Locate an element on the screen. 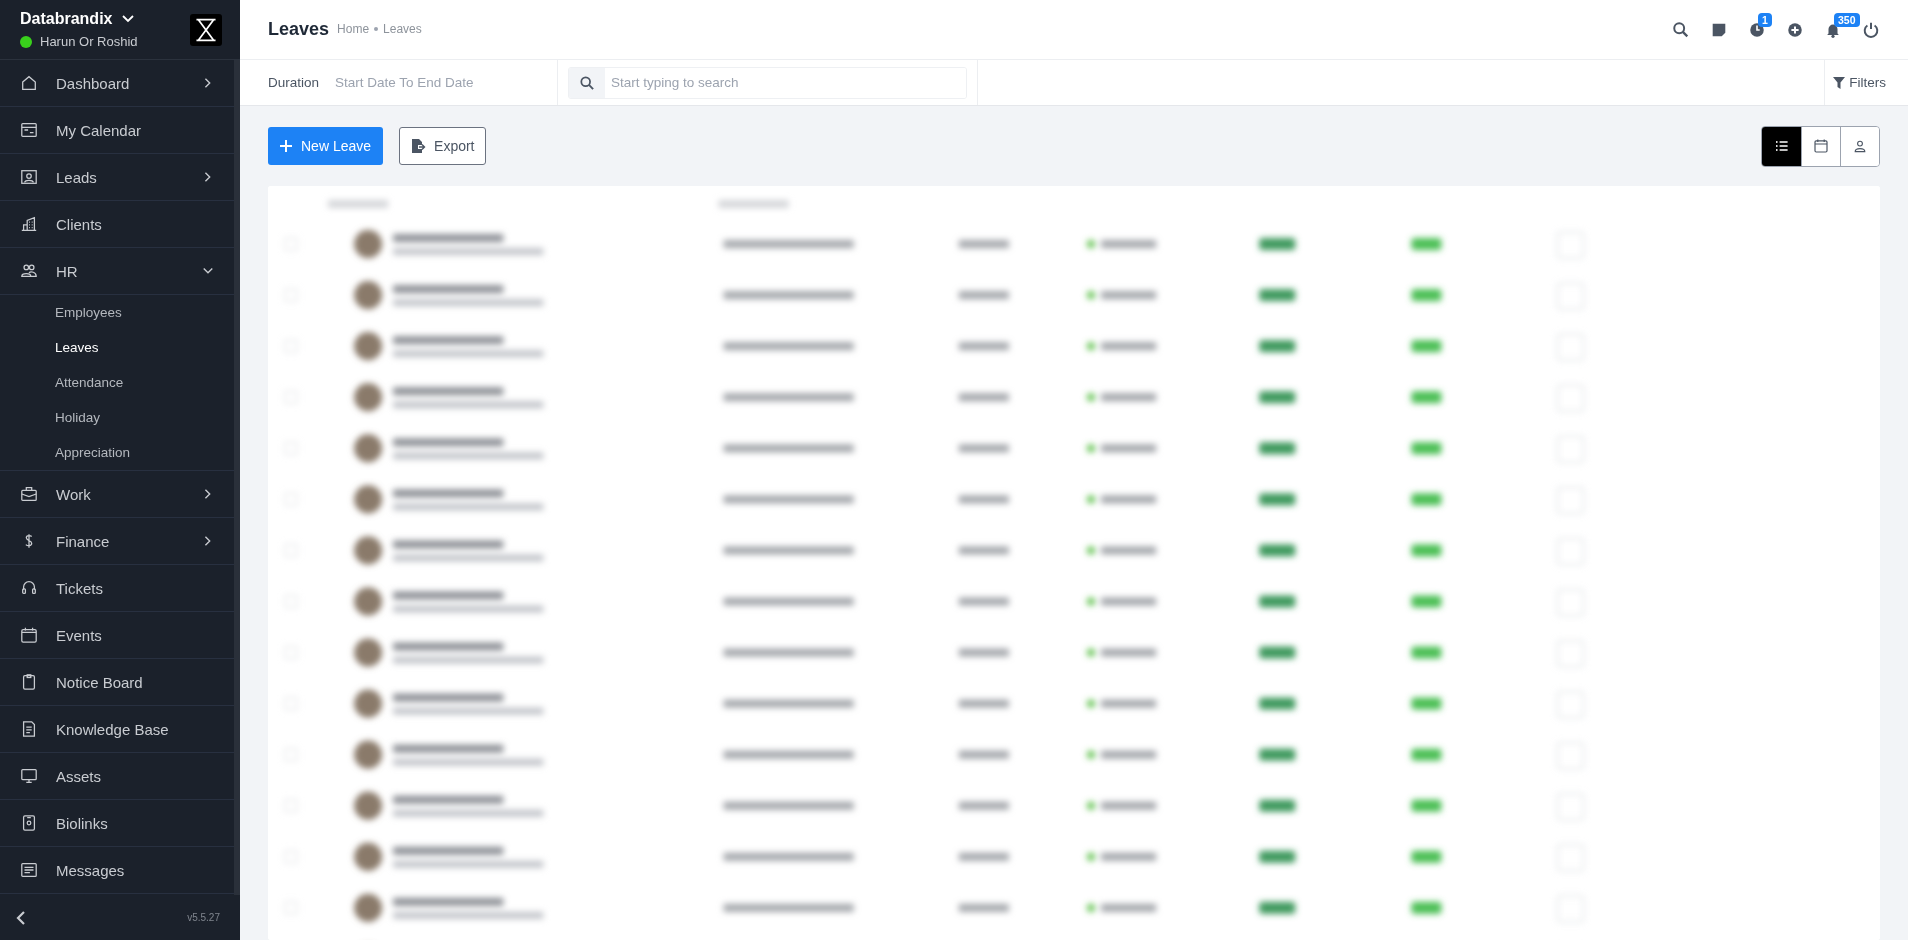 This screenshot has width=1908, height=940. power-button is located at coordinates (1871, 29).